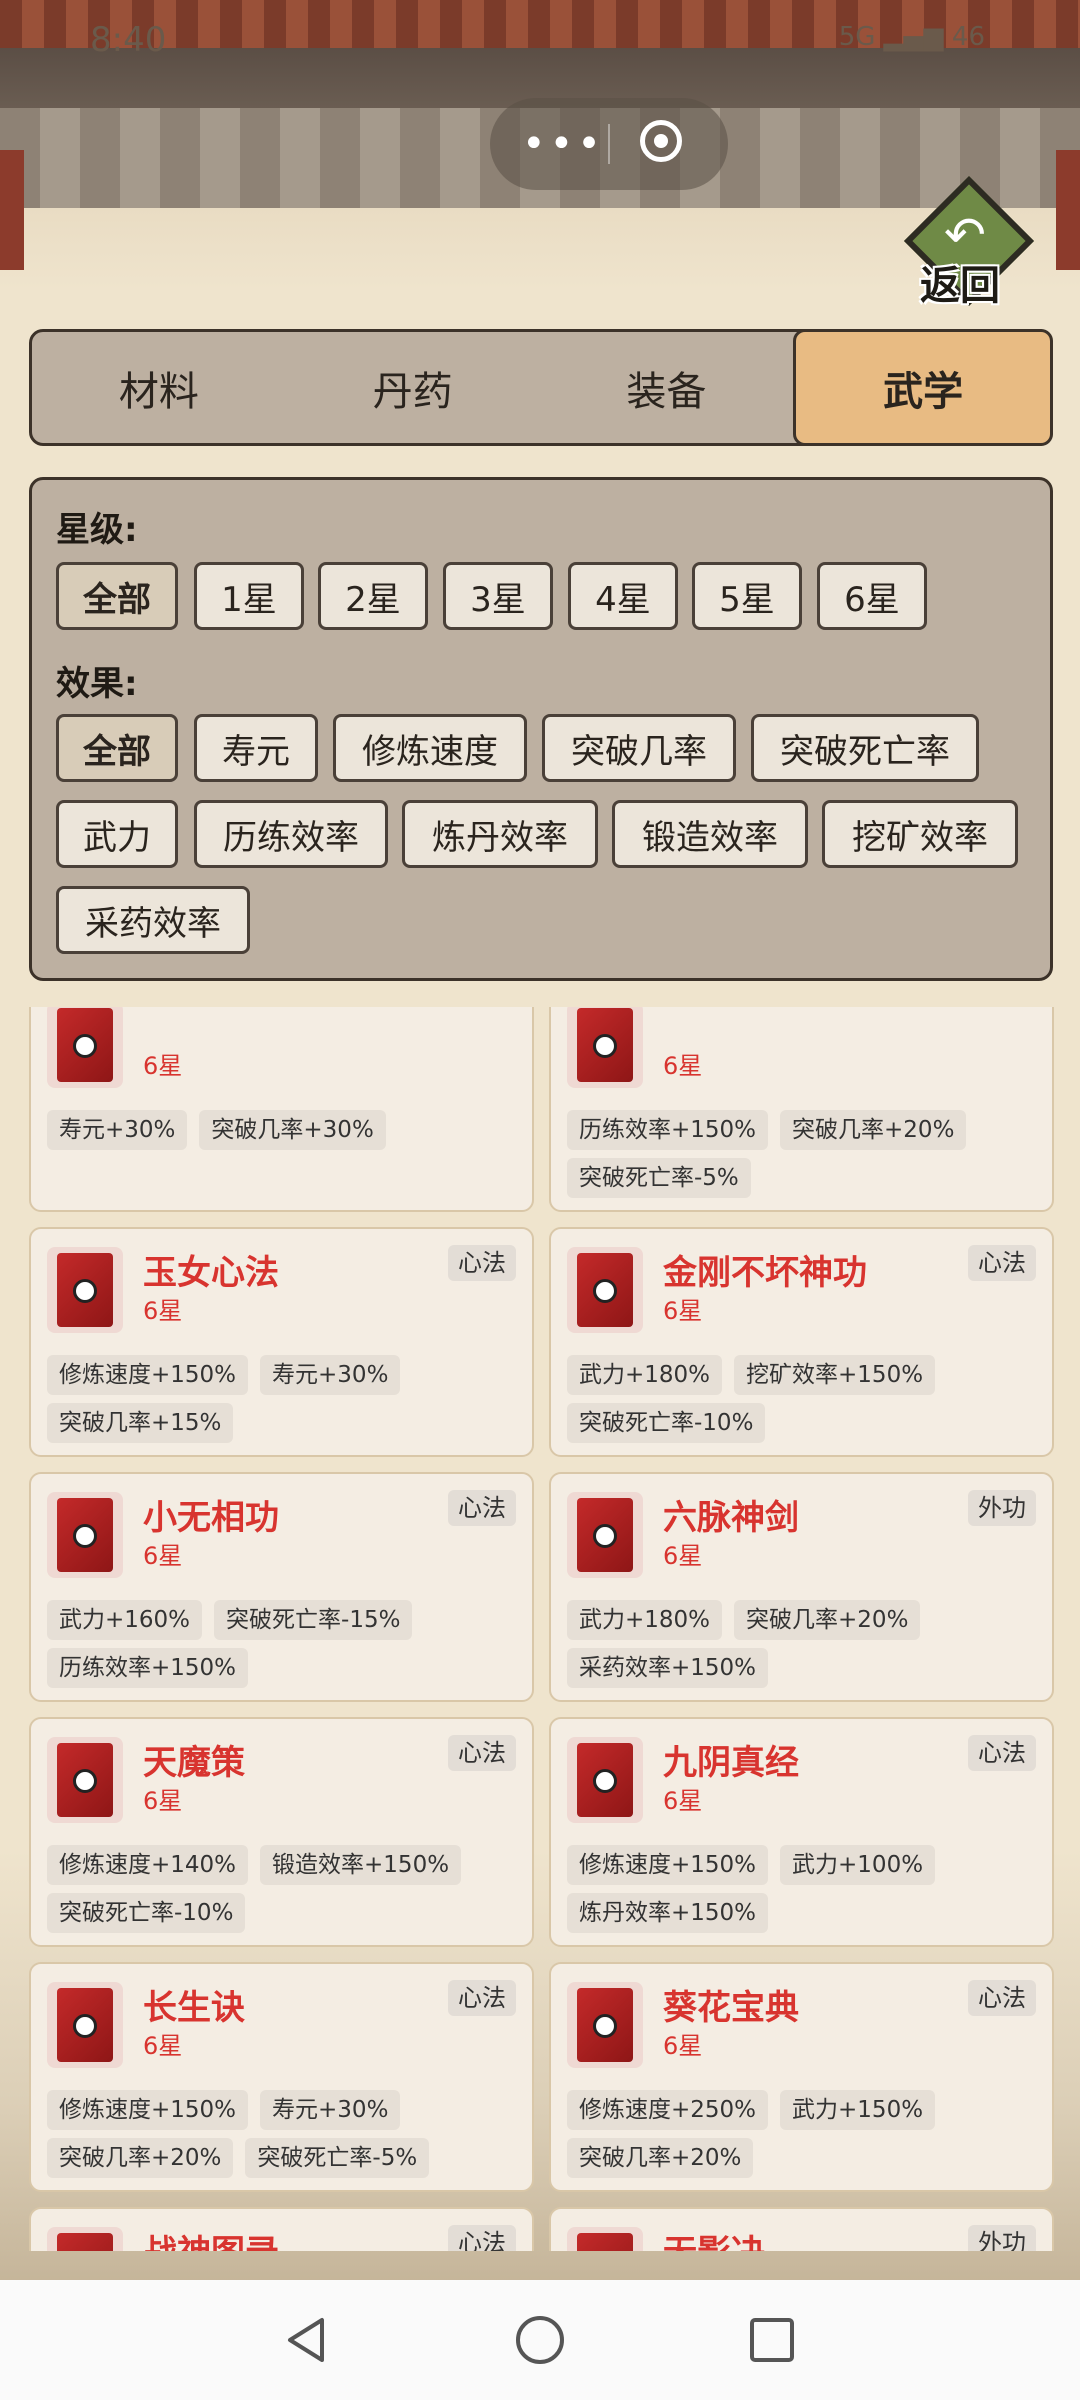  I want to click on skill-card: 九阴真经 6星 心法 修炼速度+150% 武力+100% 炼丹效率+150%, so click(801, 1832).